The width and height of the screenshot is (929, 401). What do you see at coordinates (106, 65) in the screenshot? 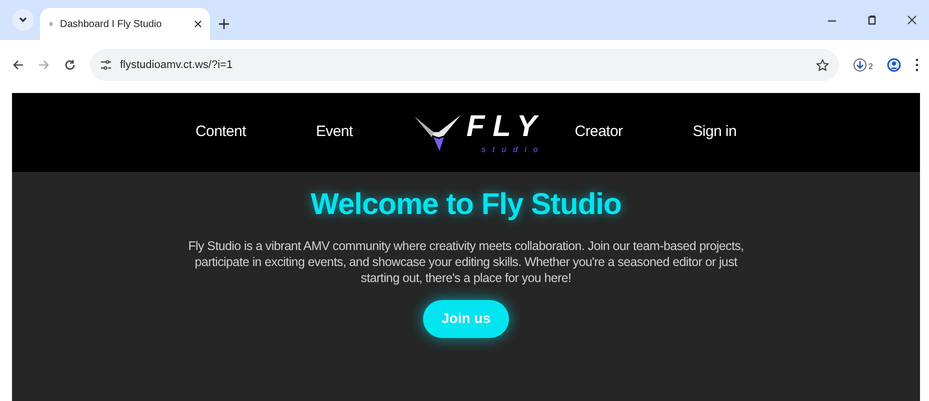
I see `site-settings-icon` at bounding box center [106, 65].